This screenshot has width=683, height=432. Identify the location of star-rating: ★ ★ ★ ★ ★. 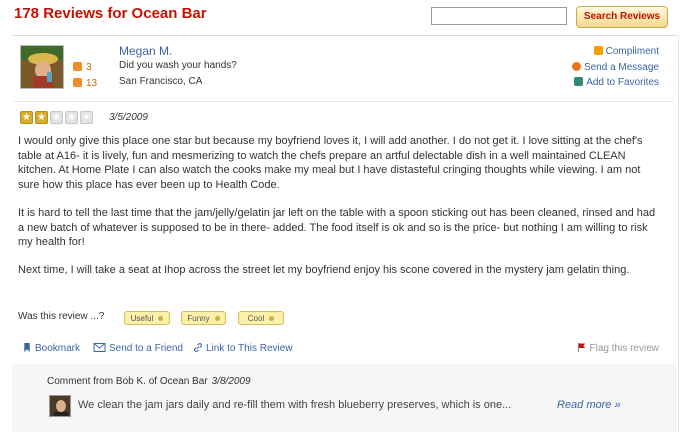
(56, 117).